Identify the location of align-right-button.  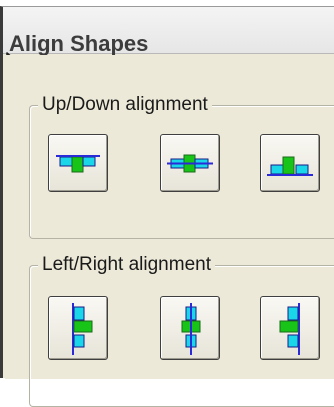
(290, 328).